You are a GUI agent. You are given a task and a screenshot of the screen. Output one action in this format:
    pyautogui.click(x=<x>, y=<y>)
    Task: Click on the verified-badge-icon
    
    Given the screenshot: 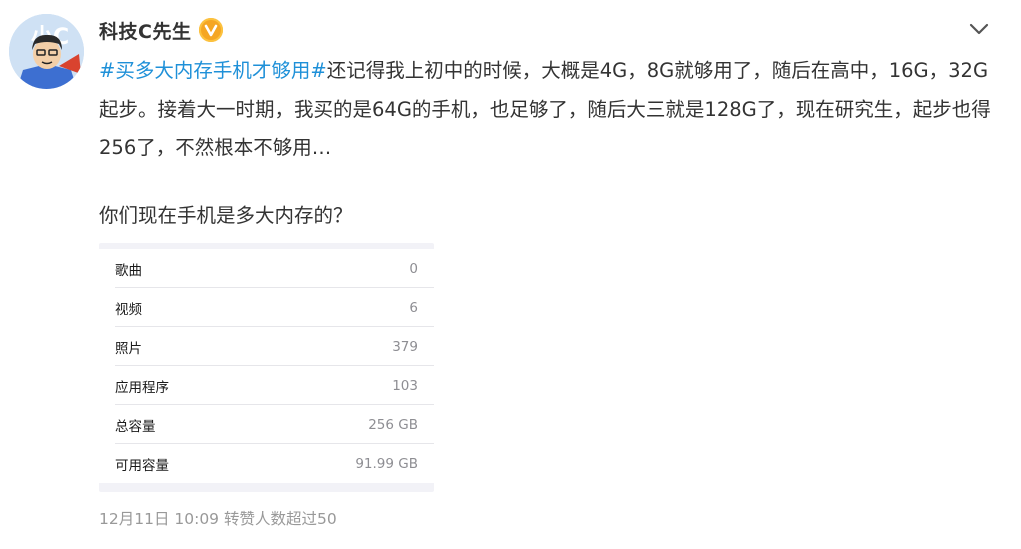 What is the action you would take?
    pyautogui.click(x=211, y=30)
    